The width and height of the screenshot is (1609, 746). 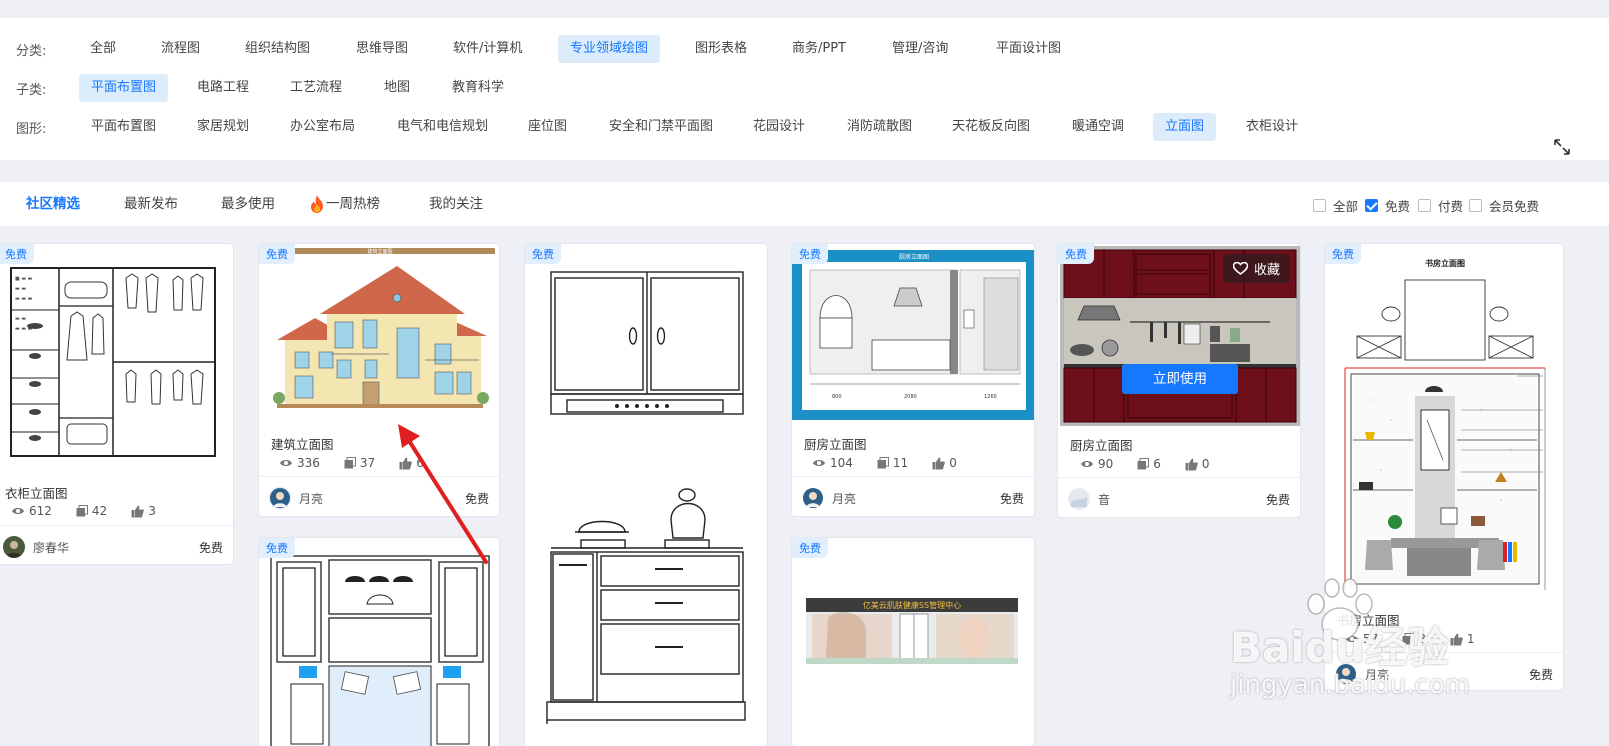 What do you see at coordinates (1028, 49) in the screenshot?
I see `chip-category-graphic: 平面设计图` at bounding box center [1028, 49].